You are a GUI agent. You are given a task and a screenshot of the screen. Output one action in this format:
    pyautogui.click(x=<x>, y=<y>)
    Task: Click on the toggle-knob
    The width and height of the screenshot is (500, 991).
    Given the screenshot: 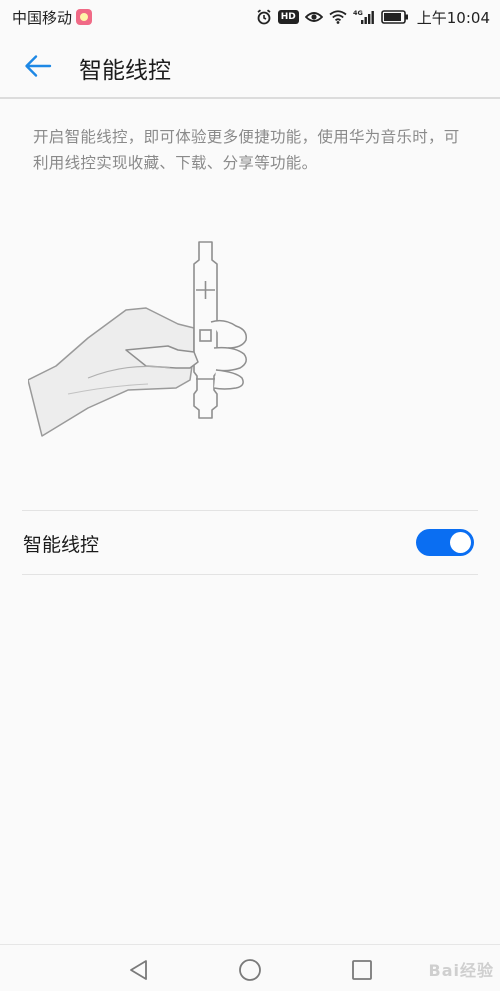 What is the action you would take?
    pyautogui.click(x=460, y=542)
    